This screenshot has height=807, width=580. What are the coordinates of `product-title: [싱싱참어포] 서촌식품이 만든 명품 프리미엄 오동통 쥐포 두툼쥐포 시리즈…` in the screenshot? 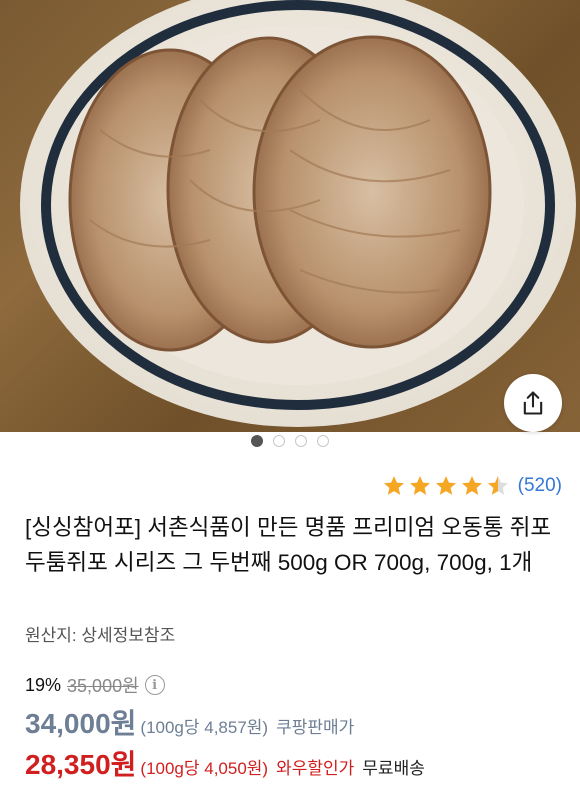 It's located at (288, 545).